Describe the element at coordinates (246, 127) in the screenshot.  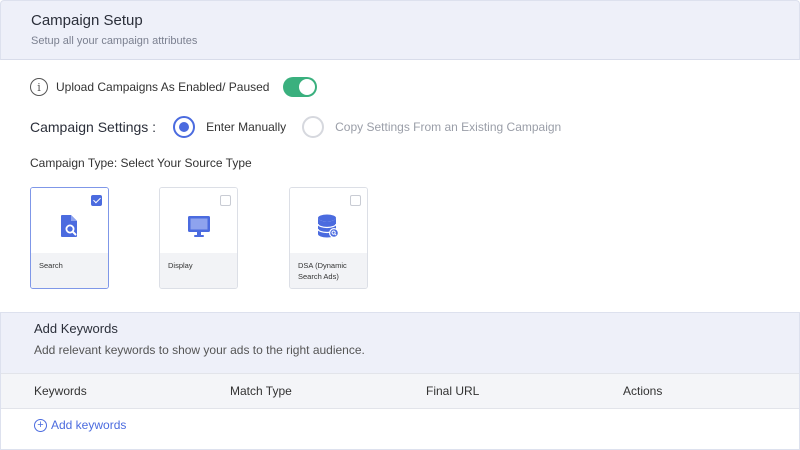
I see `enter-manually-label: Enter Manually` at that location.